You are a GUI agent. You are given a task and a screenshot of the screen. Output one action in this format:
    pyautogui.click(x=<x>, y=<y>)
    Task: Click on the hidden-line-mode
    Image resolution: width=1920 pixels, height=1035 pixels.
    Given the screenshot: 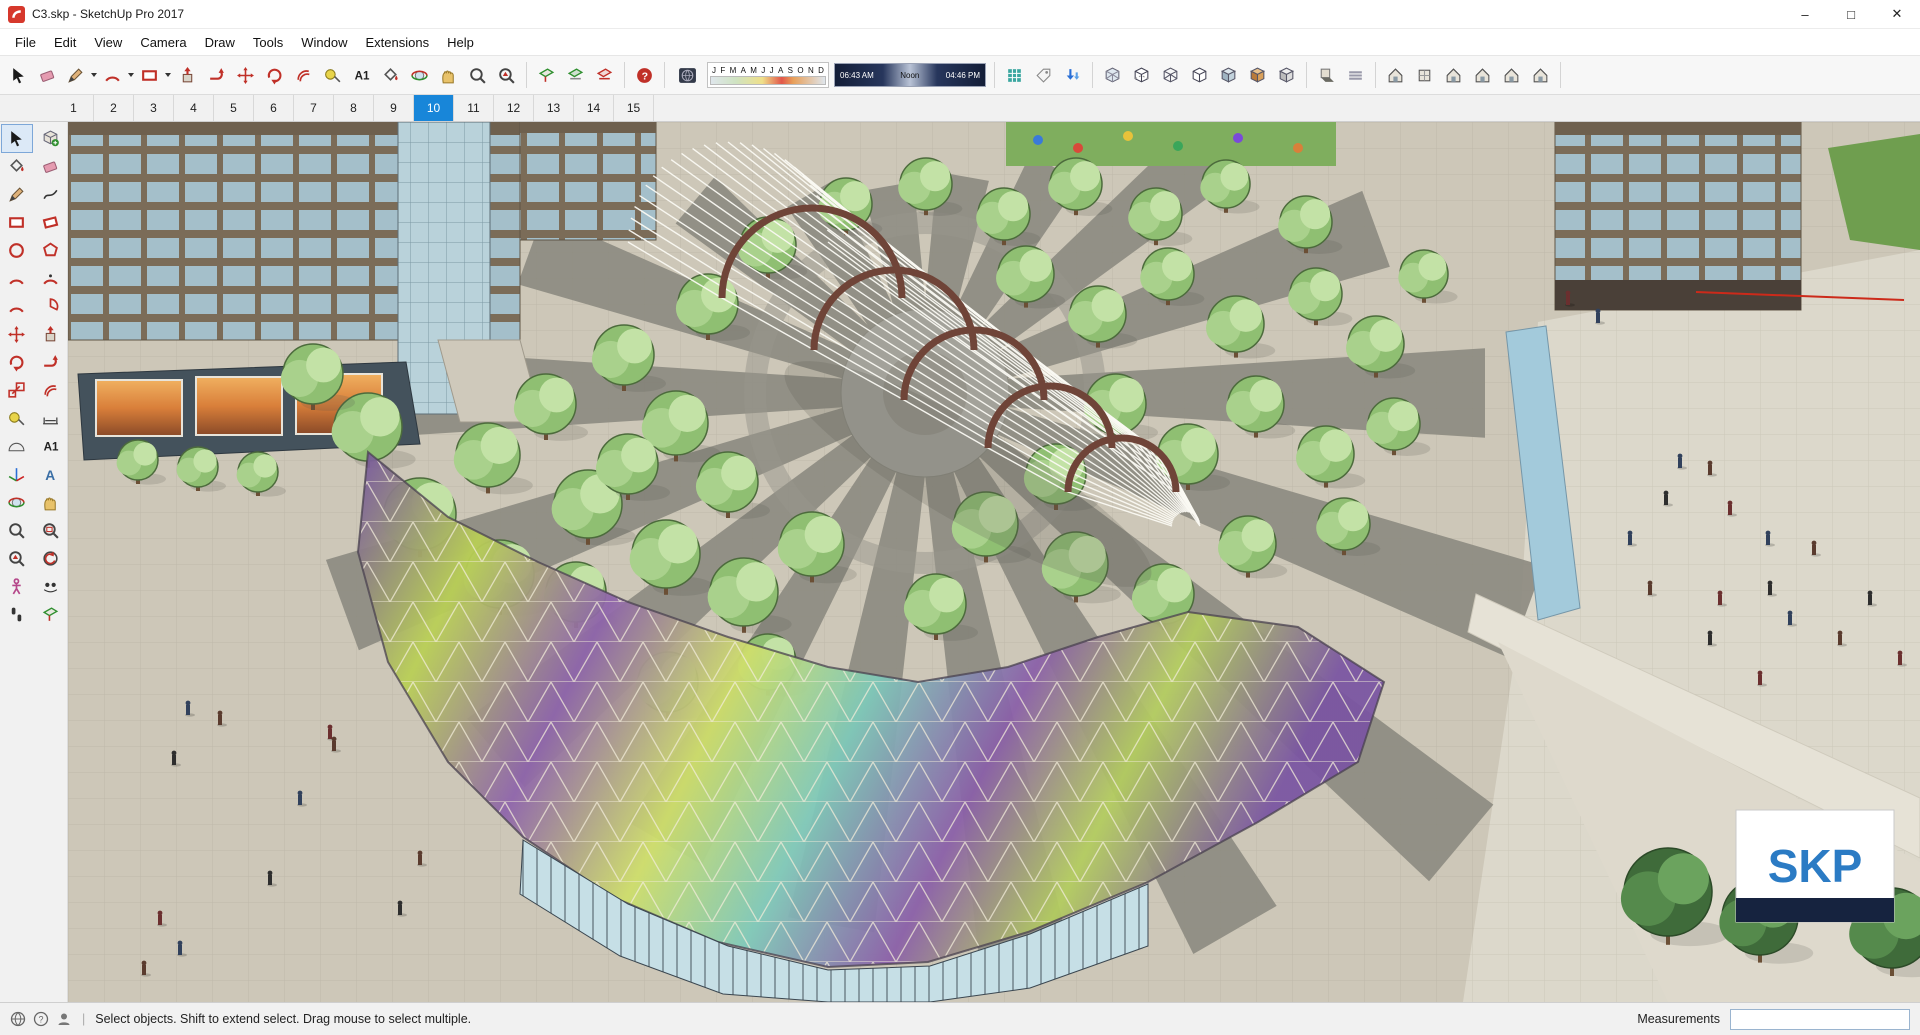 What is the action you would take?
    pyautogui.click(x=1199, y=75)
    